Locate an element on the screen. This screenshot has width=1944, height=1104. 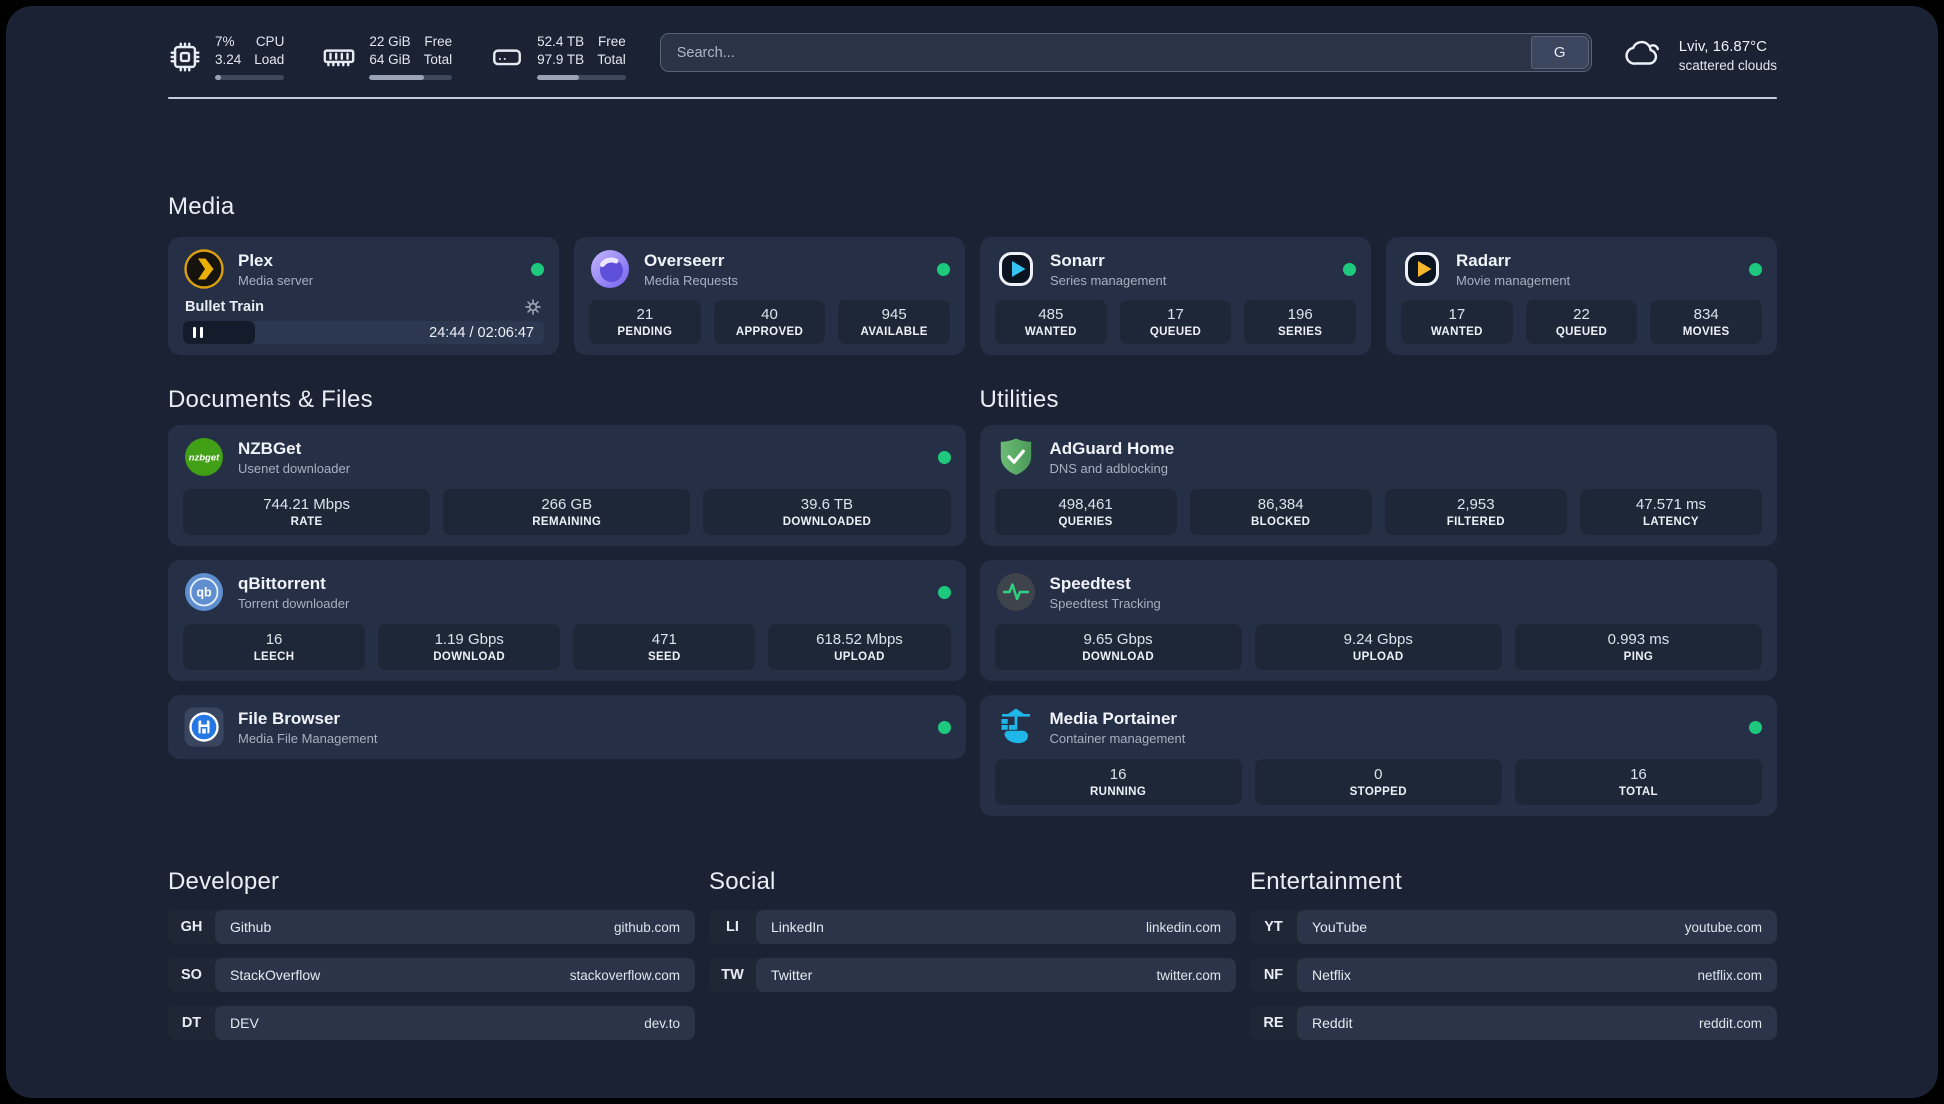
social-section-title: Social is located at coordinates (742, 882).